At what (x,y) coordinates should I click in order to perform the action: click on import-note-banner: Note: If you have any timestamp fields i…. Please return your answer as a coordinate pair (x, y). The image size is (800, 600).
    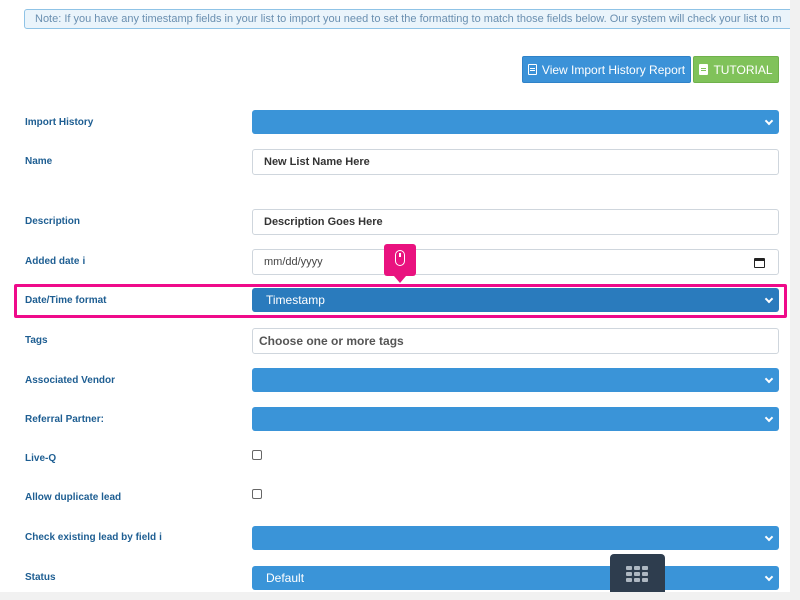
    Looking at the image, I should click on (412, 19).